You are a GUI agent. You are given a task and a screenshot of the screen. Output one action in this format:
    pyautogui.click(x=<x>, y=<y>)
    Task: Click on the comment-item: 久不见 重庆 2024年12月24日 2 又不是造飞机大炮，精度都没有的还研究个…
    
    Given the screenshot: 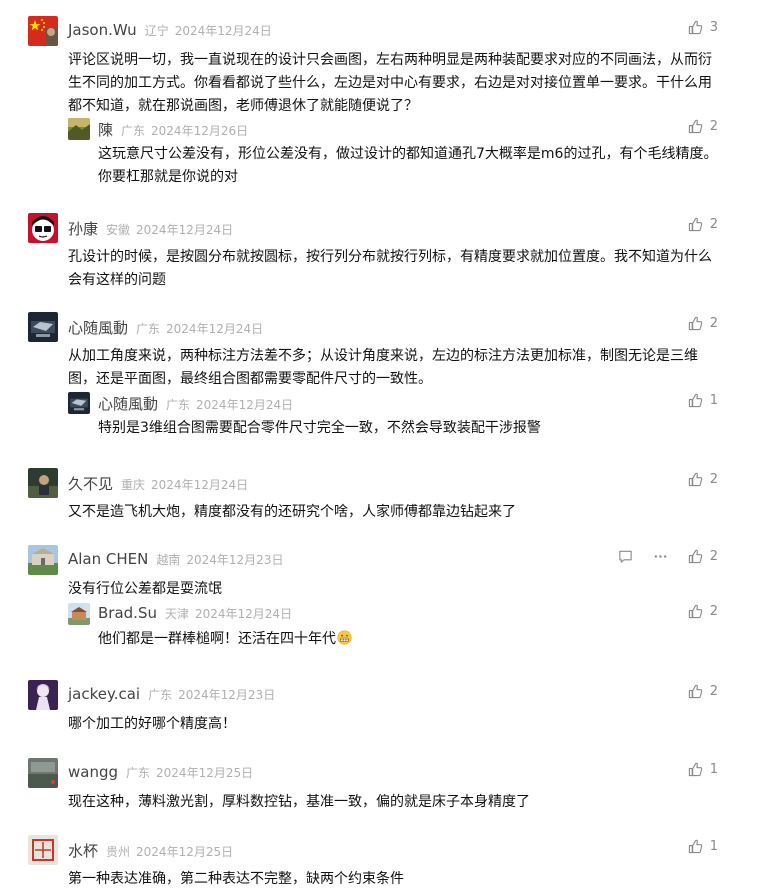 What is the action you would take?
    pyautogui.click(x=373, y=494)
    